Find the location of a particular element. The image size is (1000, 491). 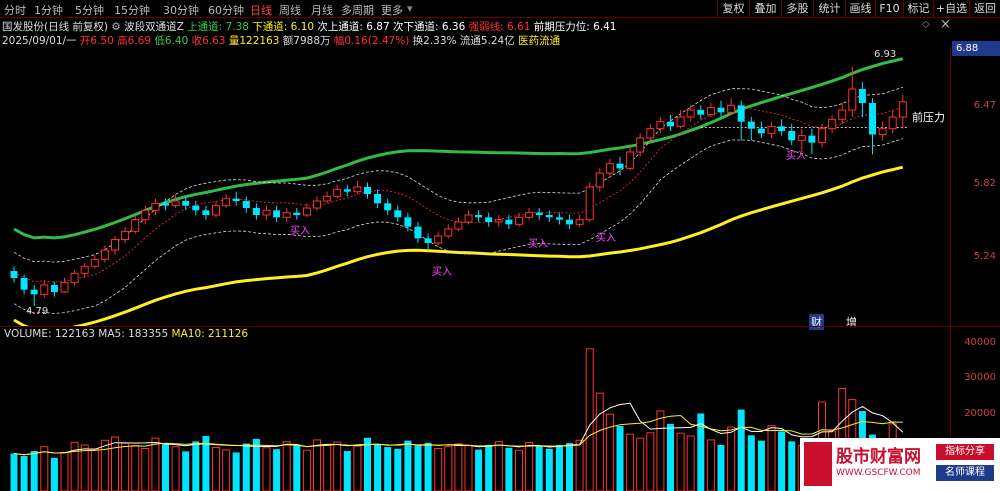

quote-volume: 量122163 is located at coordinates (254, 41).